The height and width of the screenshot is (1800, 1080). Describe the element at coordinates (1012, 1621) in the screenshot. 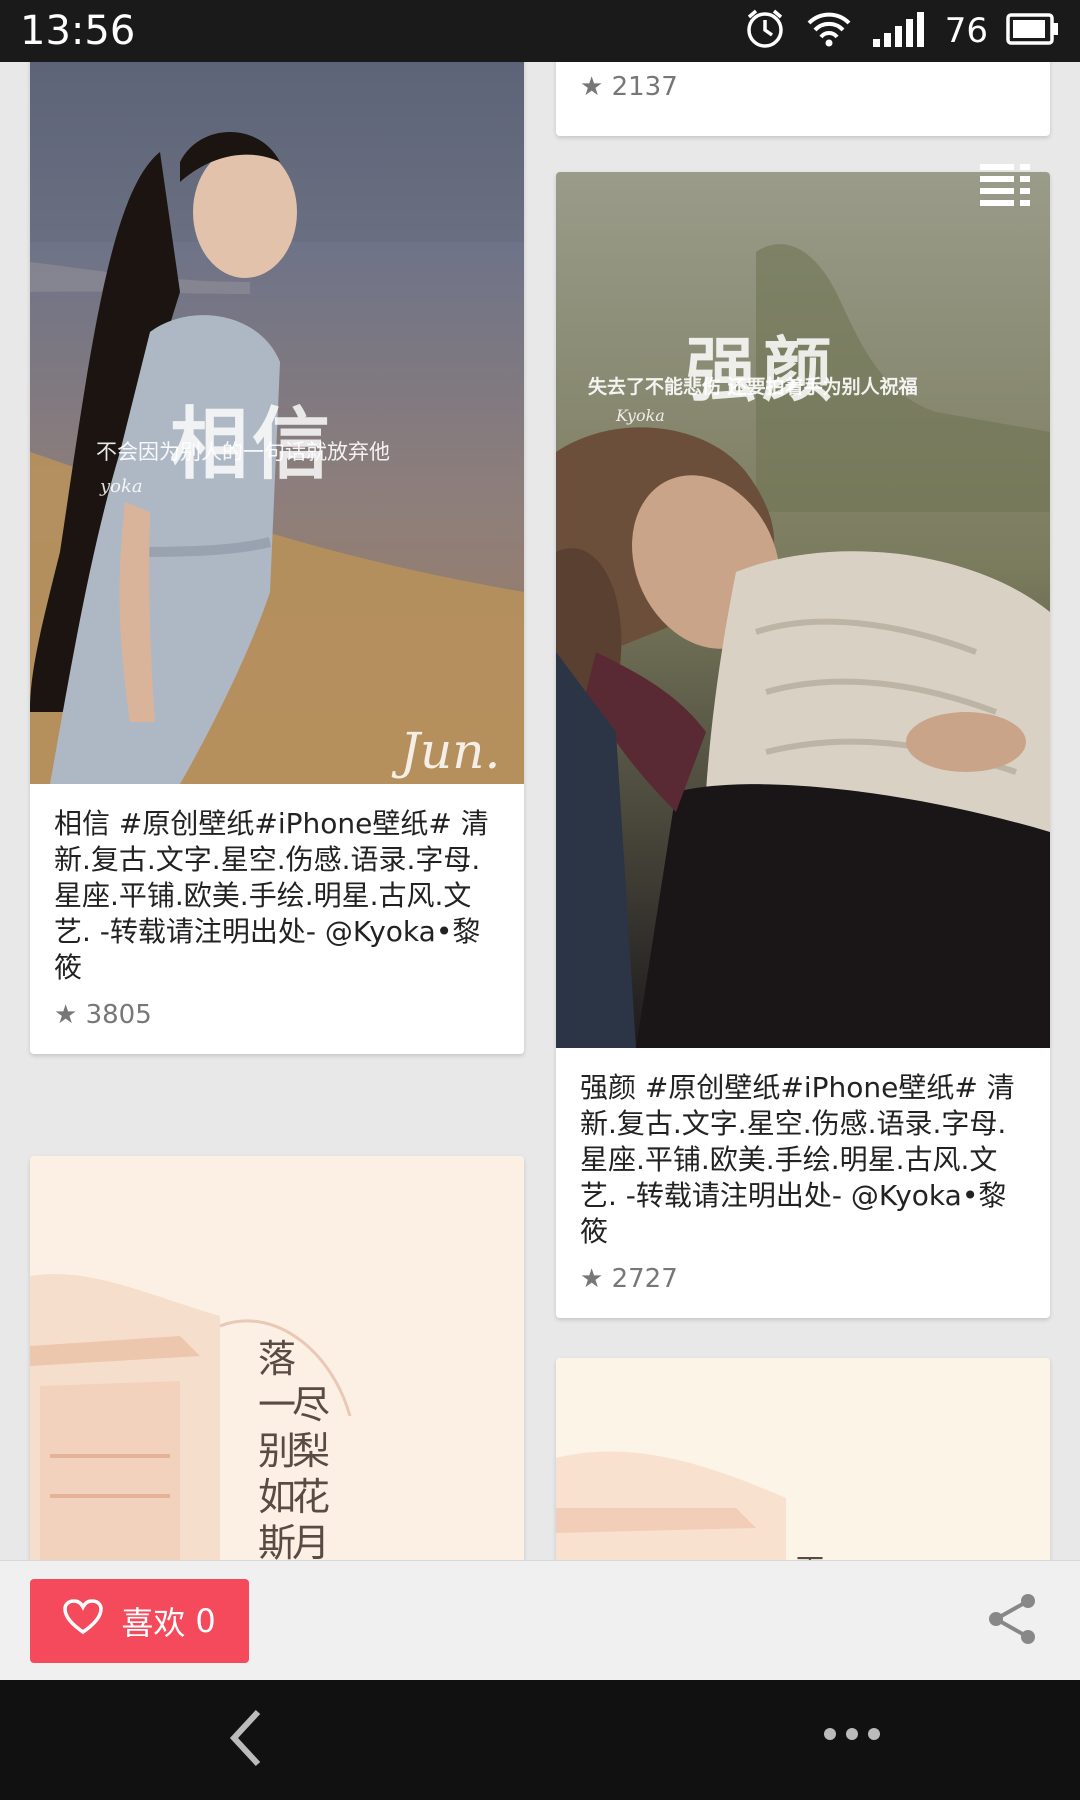

I see `share-icon` at that location.